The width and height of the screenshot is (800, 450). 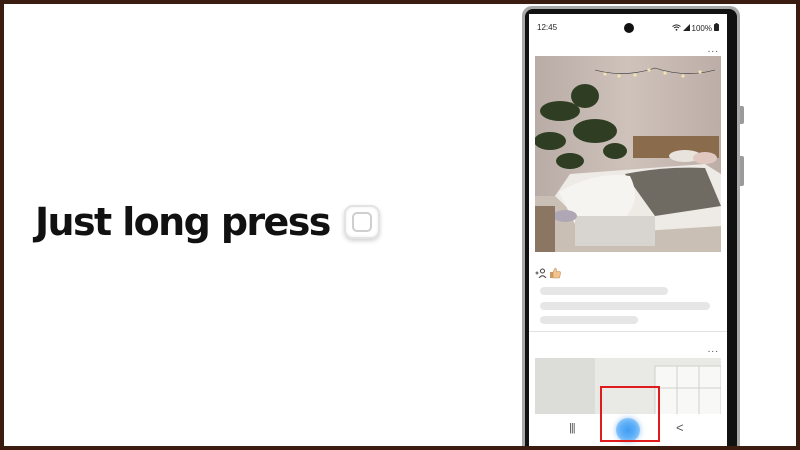 I want to click on add-friend-icon, so click(x=541, y=274).